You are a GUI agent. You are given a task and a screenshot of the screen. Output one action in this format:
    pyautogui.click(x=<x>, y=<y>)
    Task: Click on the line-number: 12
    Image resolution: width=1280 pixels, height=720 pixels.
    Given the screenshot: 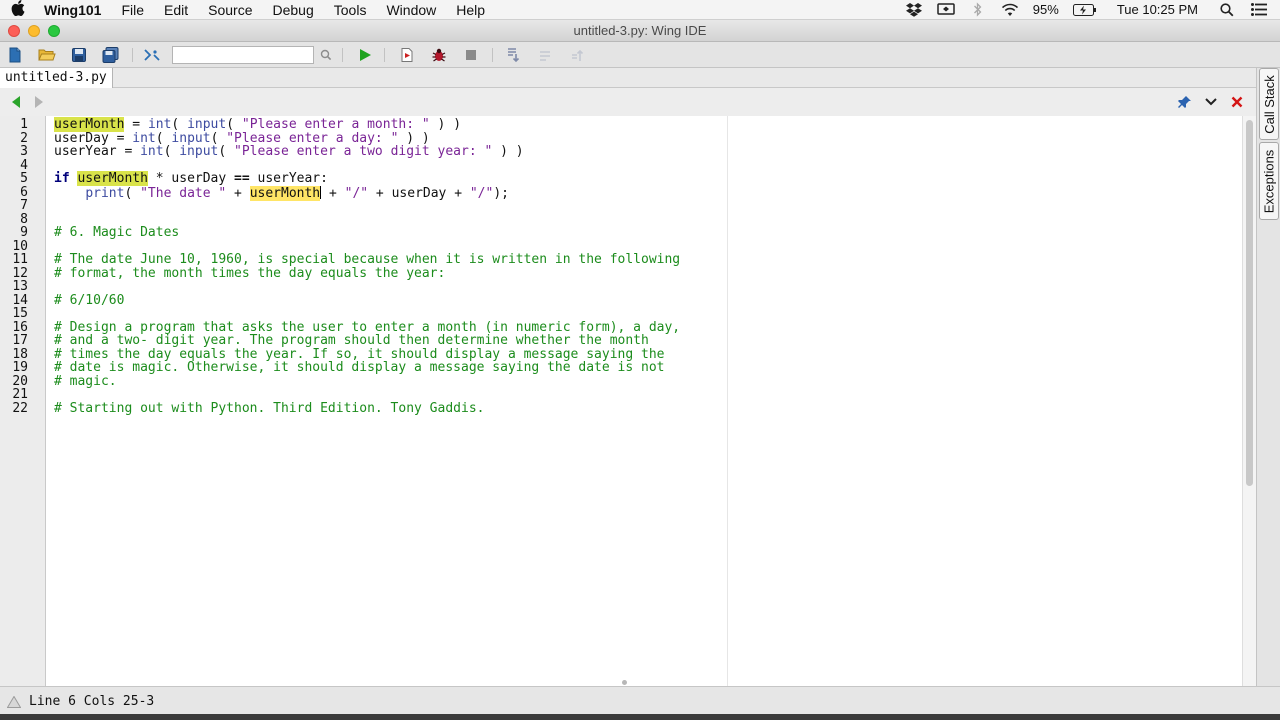 What is the action you would take?
    pyautogui.click(x=20, y=273)
    